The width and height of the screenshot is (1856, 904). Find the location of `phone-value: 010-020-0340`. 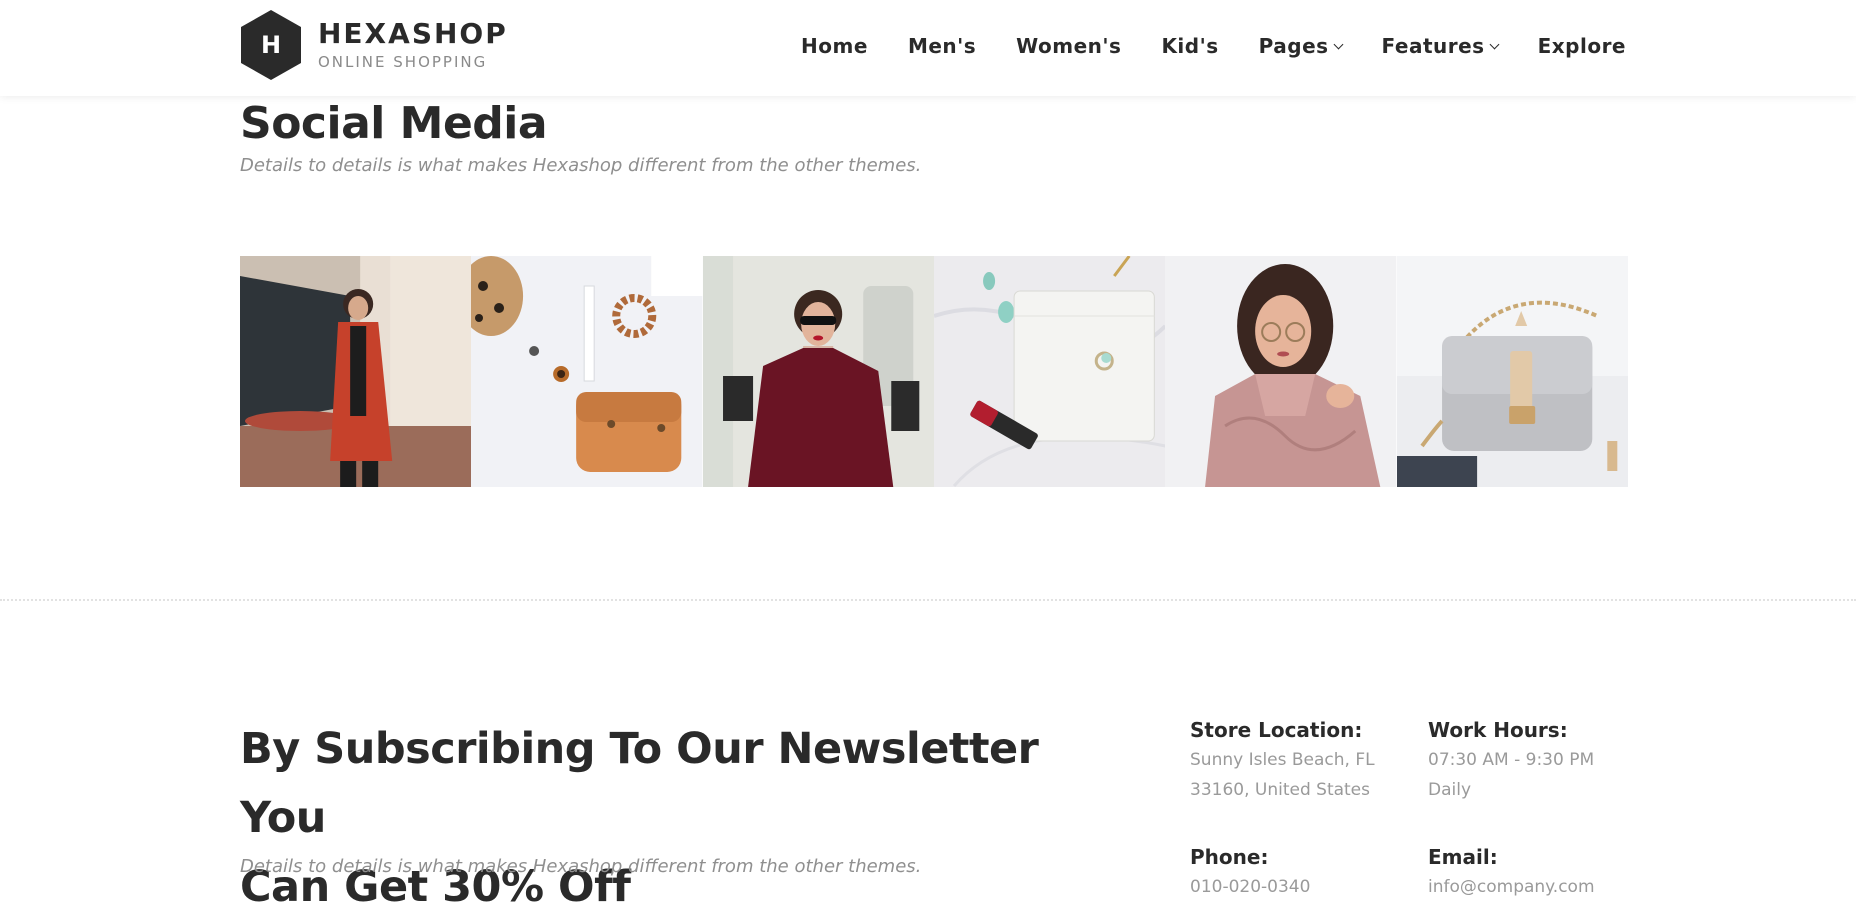

phone-value: 010-020-0340 is located at coordinates (1250, 887).